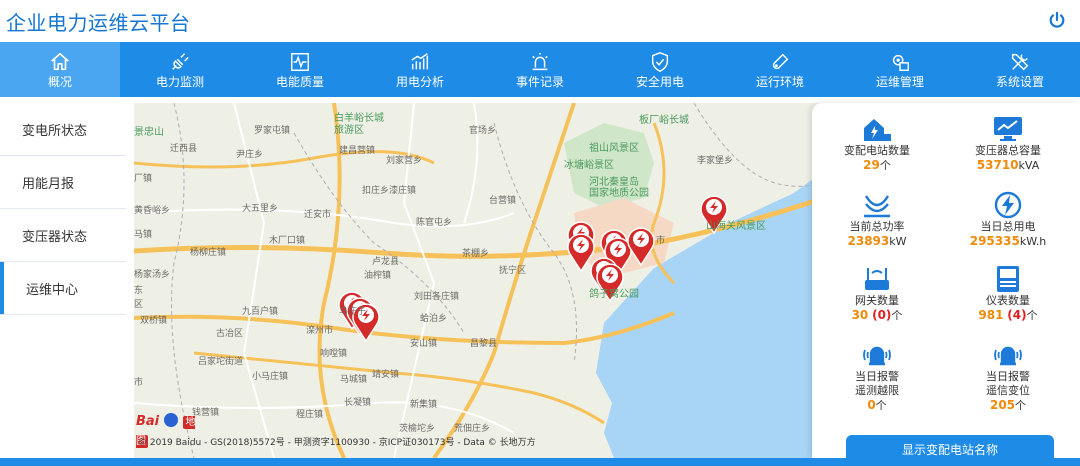 Image resolution: width=1080 pixels, height=466 pixels. I want to click on map-label: 厂镇, so click(143, 179).